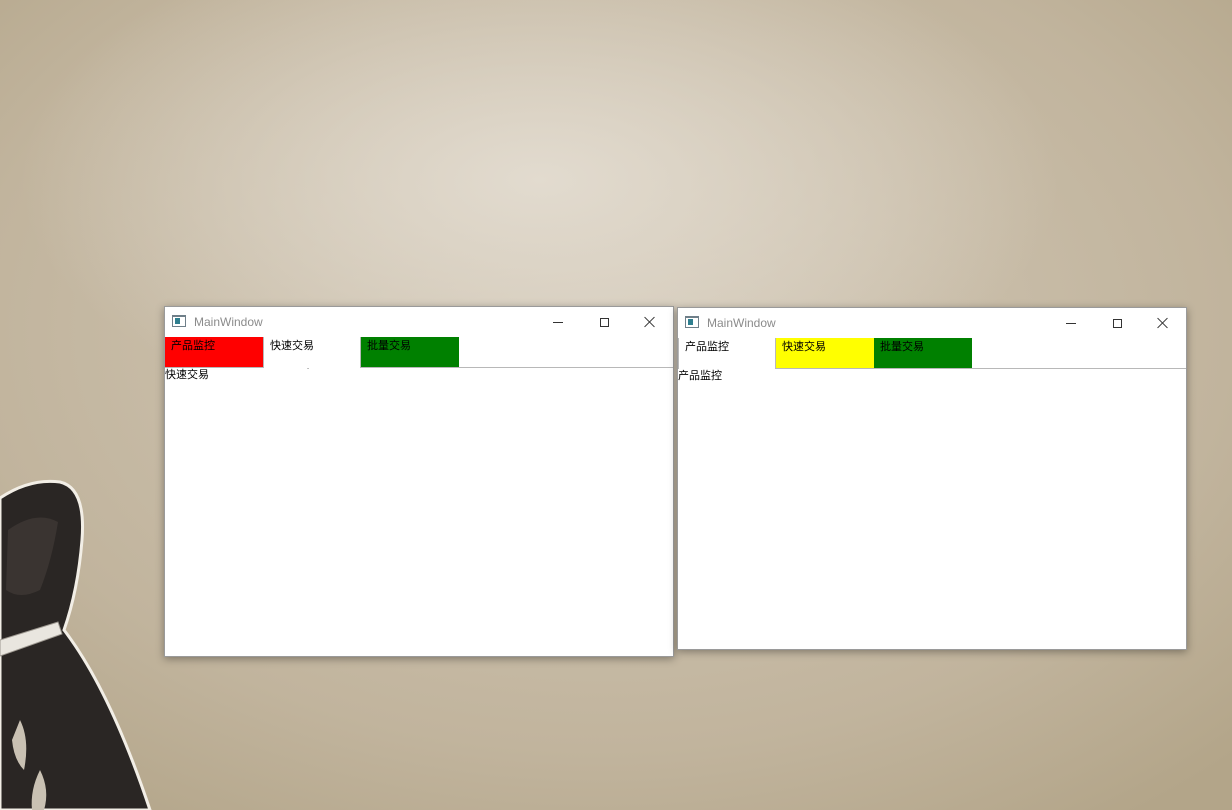 This screenshot has width=1232, height=810. Describe the element at coordinates (419, 512) in the screenshot. I see `tab-content-panel: 快速交易` at that location.